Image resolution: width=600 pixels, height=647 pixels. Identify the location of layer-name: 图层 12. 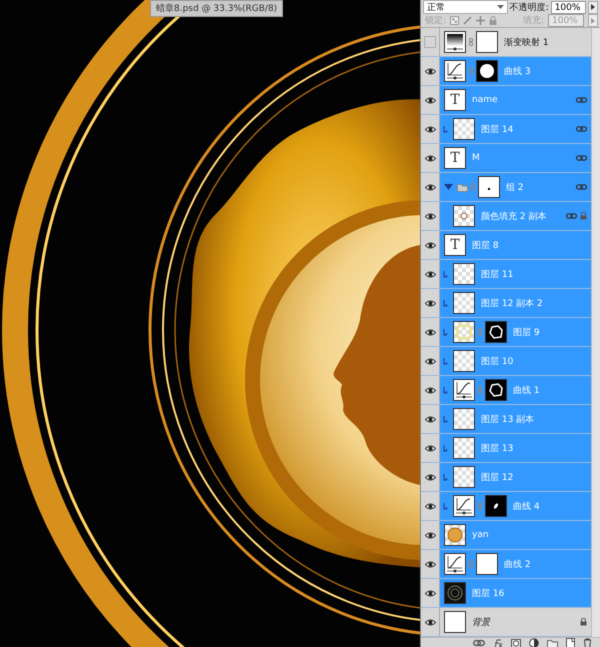
(497, 478).